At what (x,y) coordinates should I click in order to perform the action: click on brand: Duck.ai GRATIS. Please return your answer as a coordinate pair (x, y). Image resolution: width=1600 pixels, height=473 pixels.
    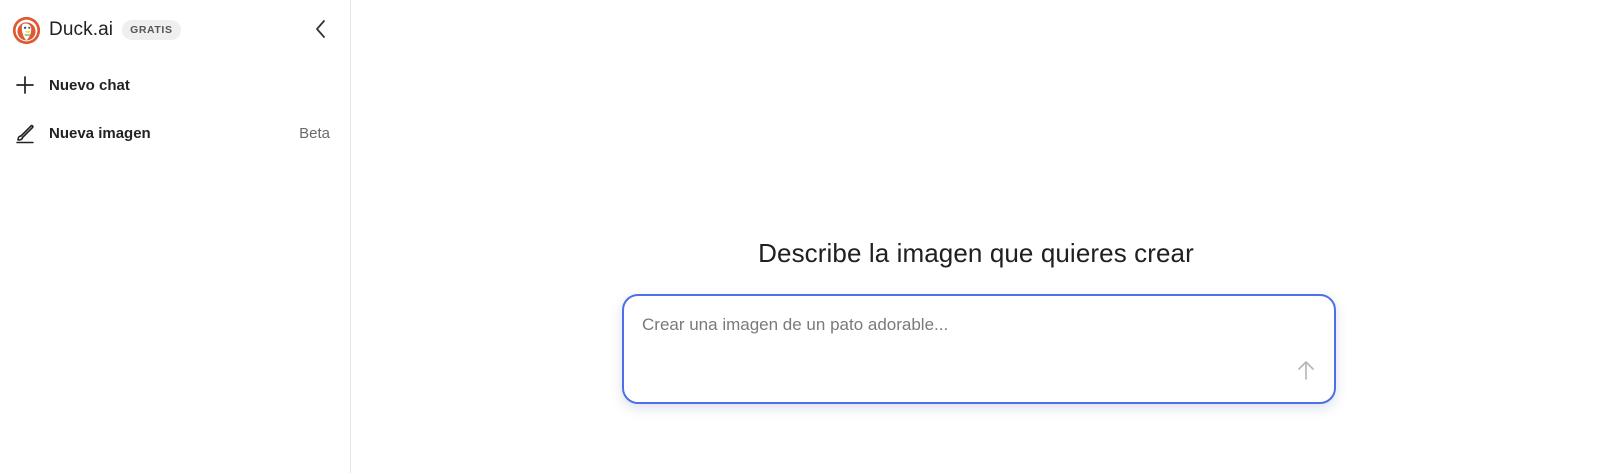
    Looking at the image, I should click on (172, 30).